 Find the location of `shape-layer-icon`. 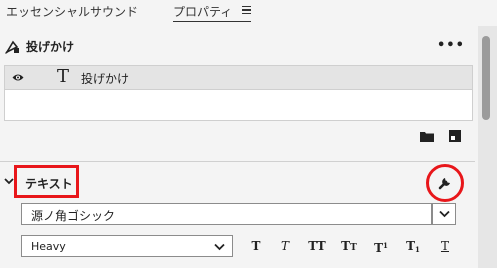

shape-layer-icon is located at coordinates (12, 47).